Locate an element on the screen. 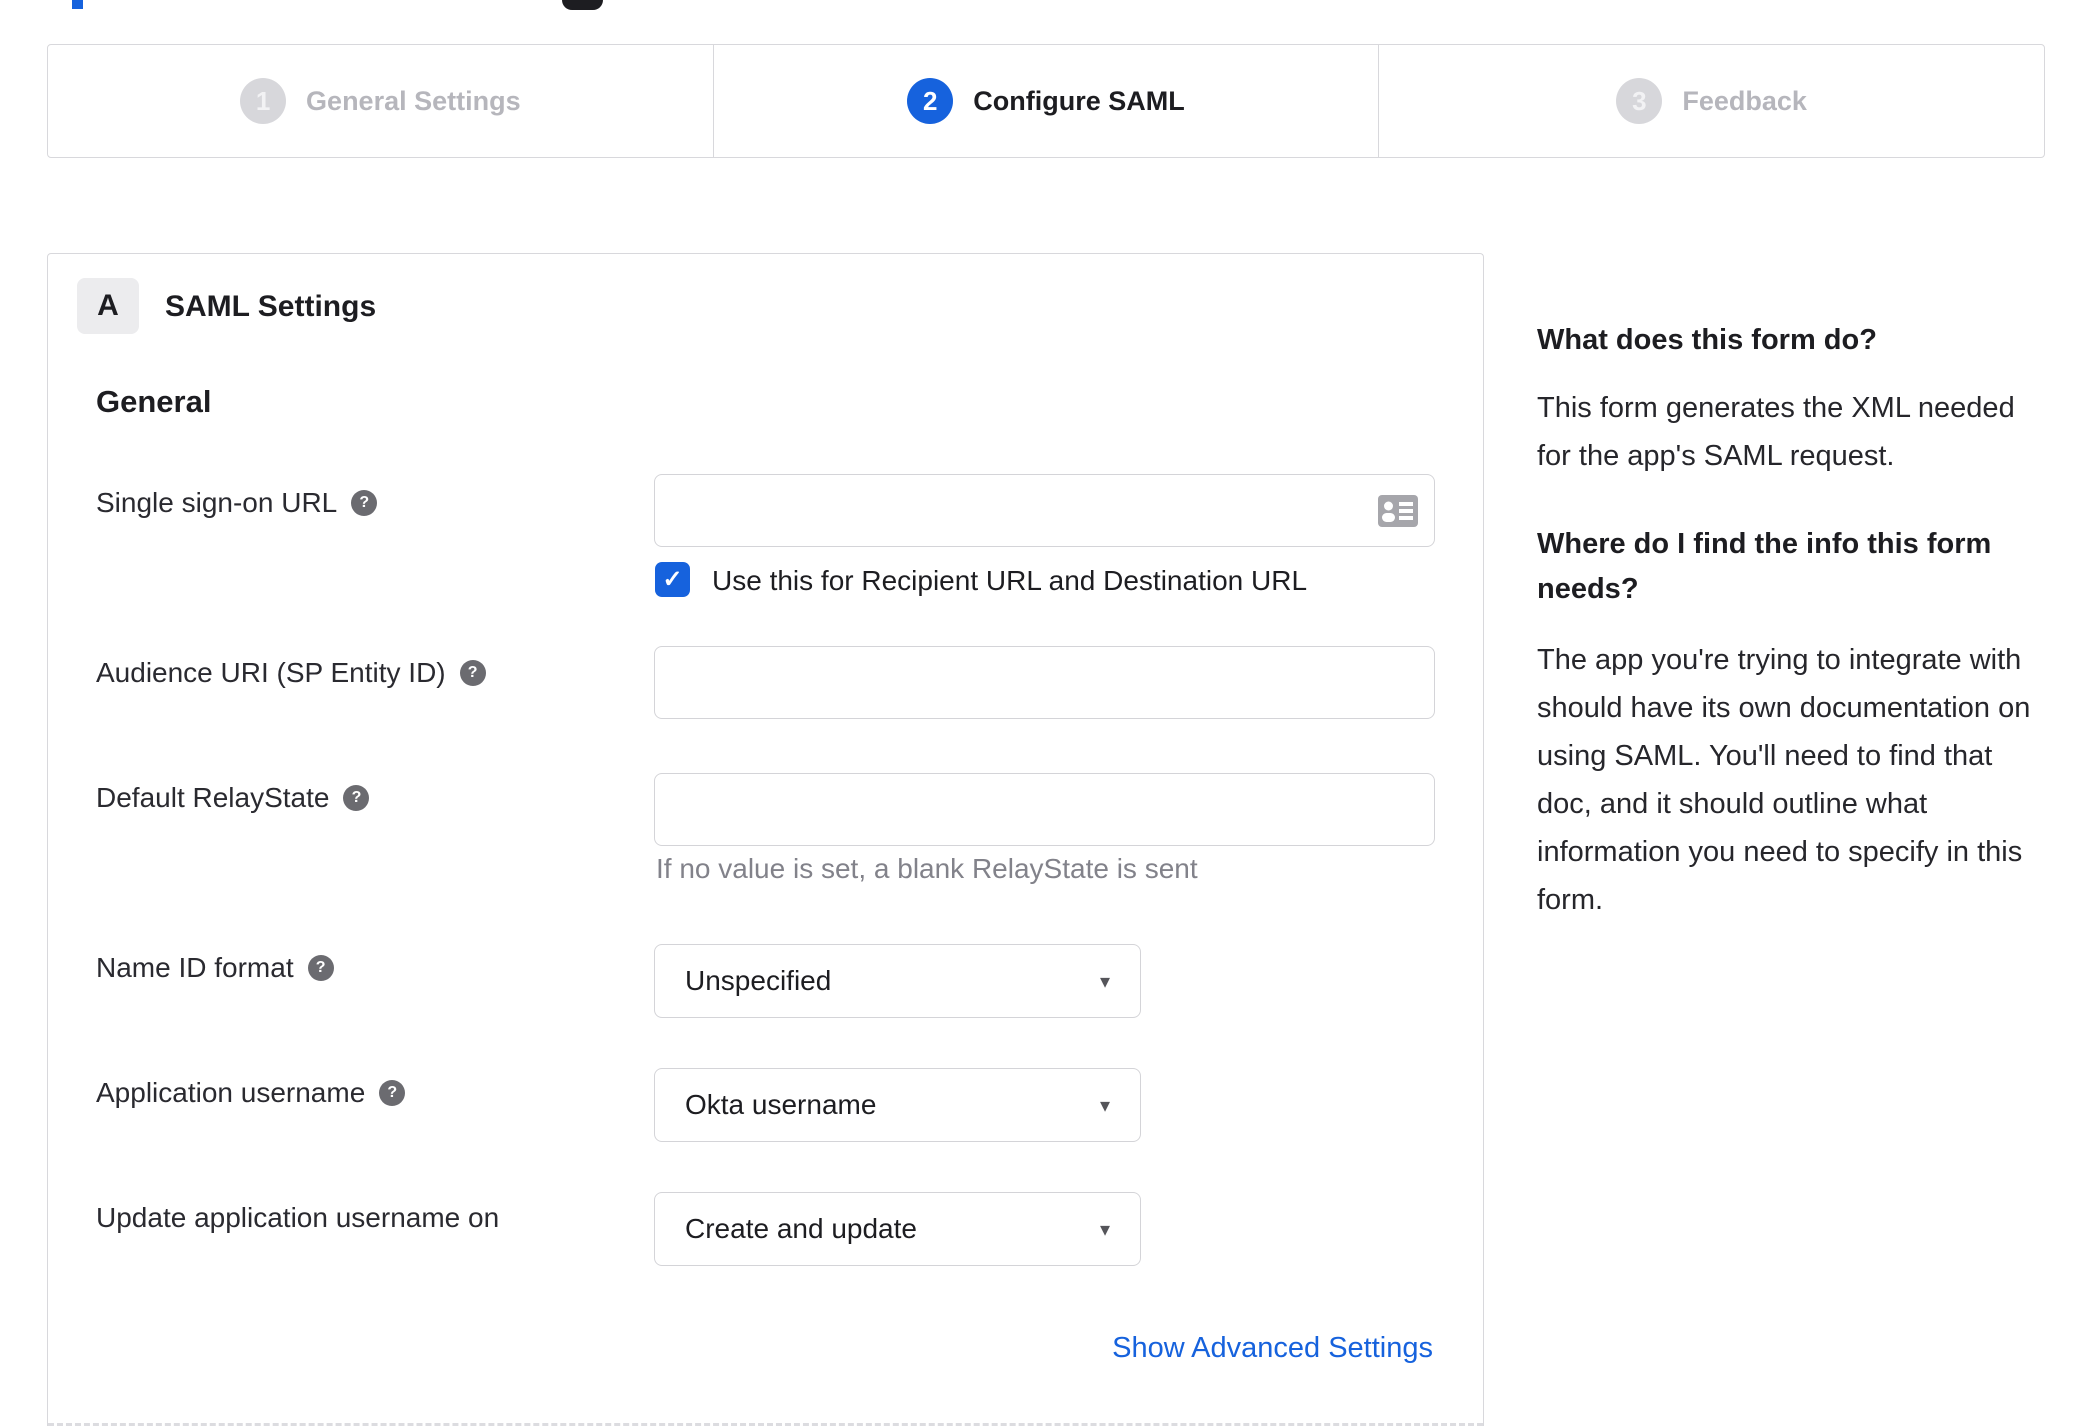 This screenshot has width=2092, height=1426. select-value: Create and update is located at coordinates (801, 1228).